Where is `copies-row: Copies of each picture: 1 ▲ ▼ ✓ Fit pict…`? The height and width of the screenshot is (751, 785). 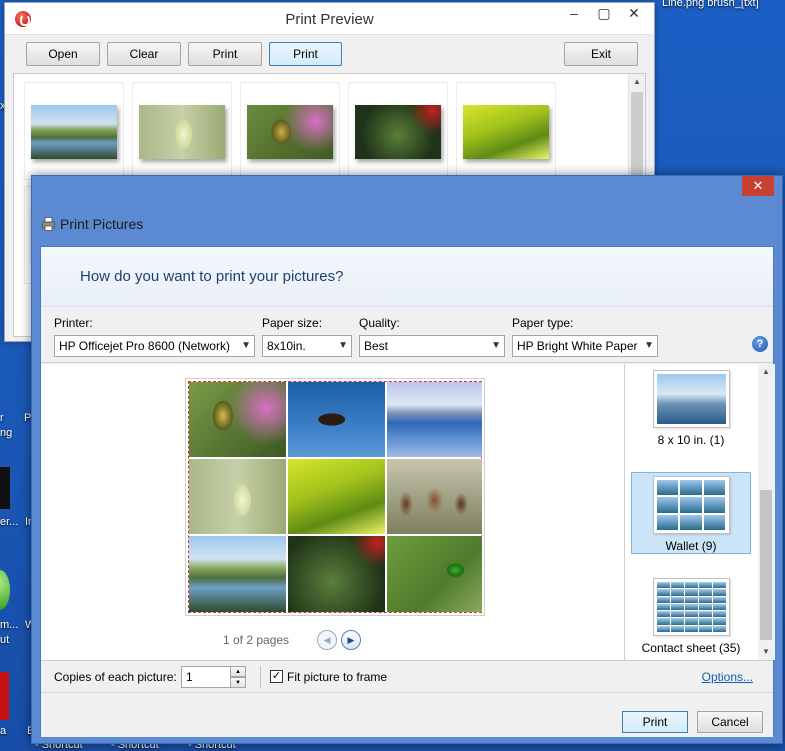 copies-row: Copies of each picture: 1 ▲ ▼ ✓ Fit pict… is located at coordinates (407, 676).